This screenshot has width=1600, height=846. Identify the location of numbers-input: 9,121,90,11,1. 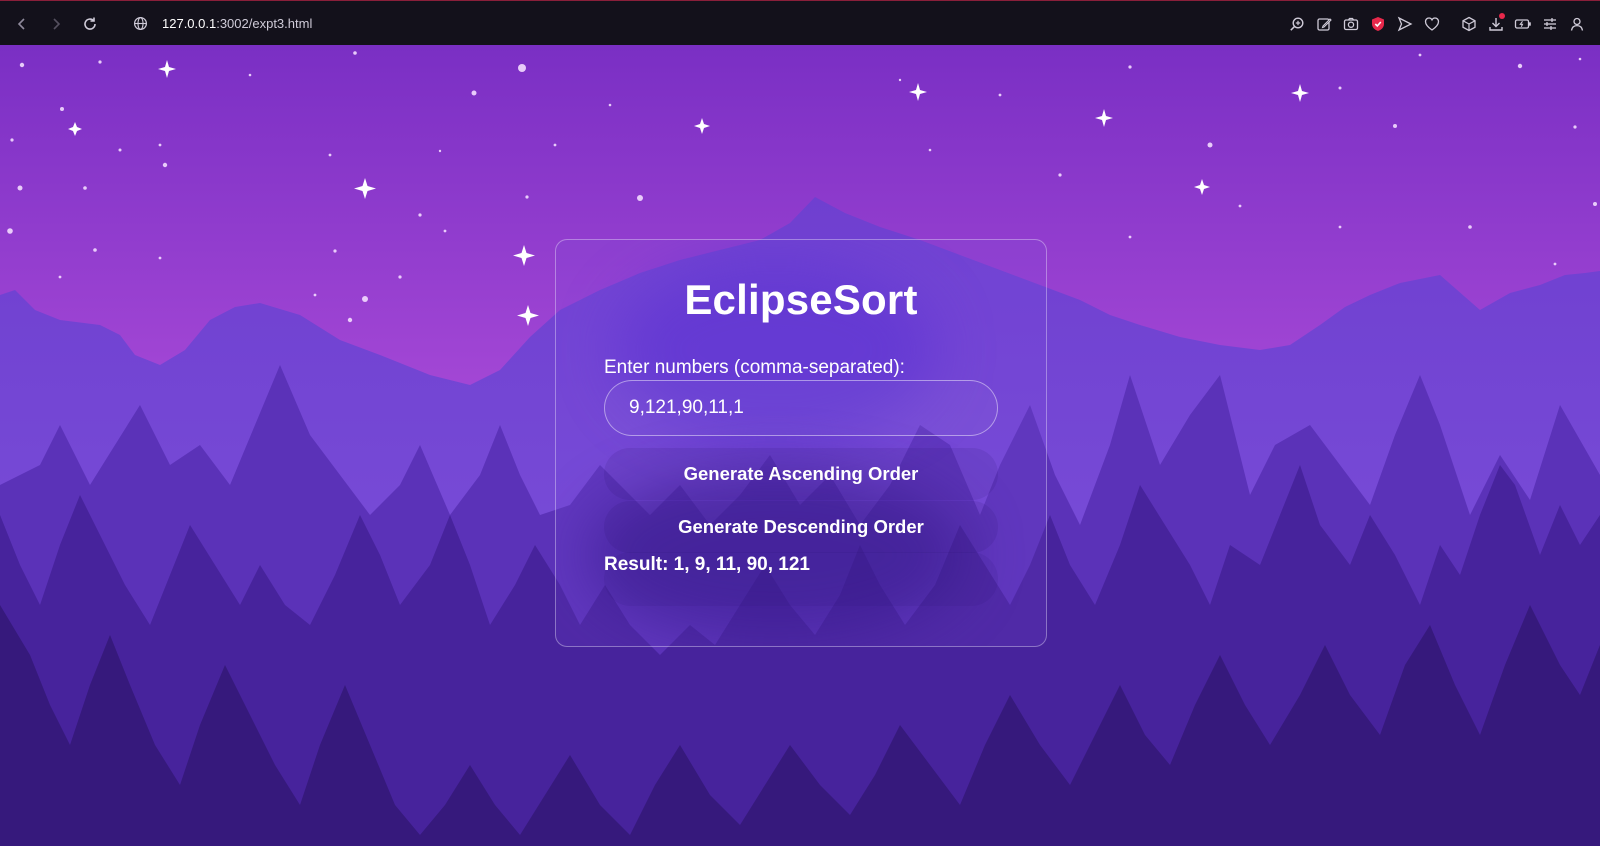
(801, 408).